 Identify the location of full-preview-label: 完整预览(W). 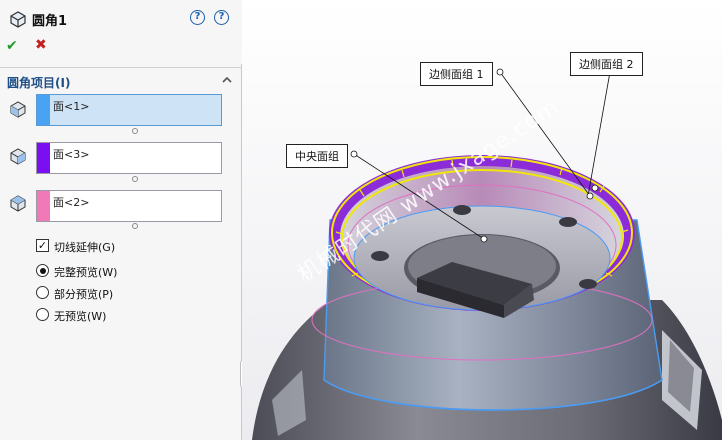
(85, 272).